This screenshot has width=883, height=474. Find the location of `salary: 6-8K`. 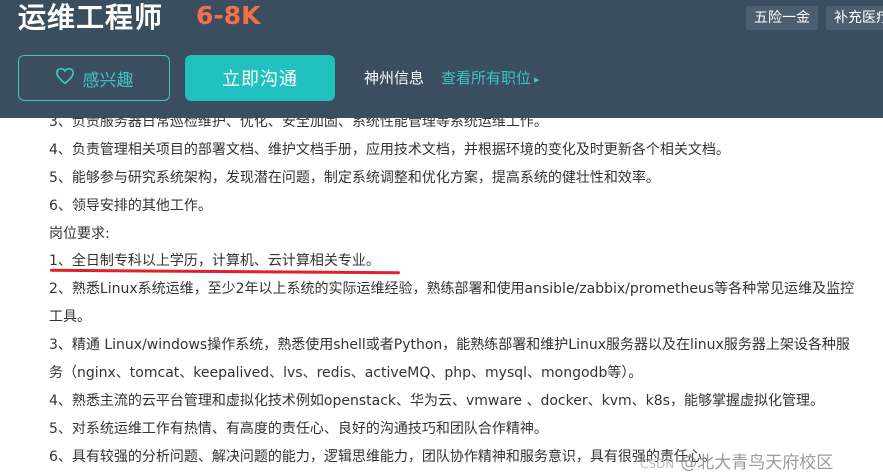

salary: 6-8K is located at coordinates (228, 15).